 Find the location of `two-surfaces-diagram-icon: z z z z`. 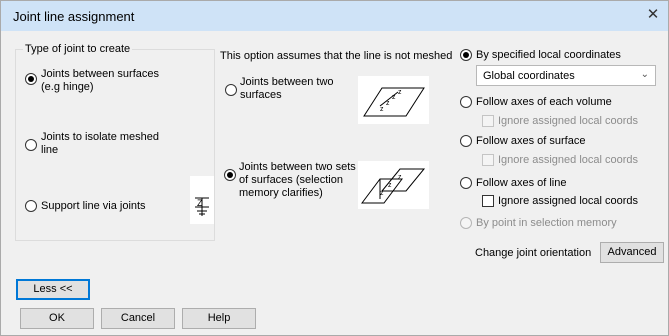

two-surfaces-diagram-icon: z z z z is located at coordinates (394, 102).